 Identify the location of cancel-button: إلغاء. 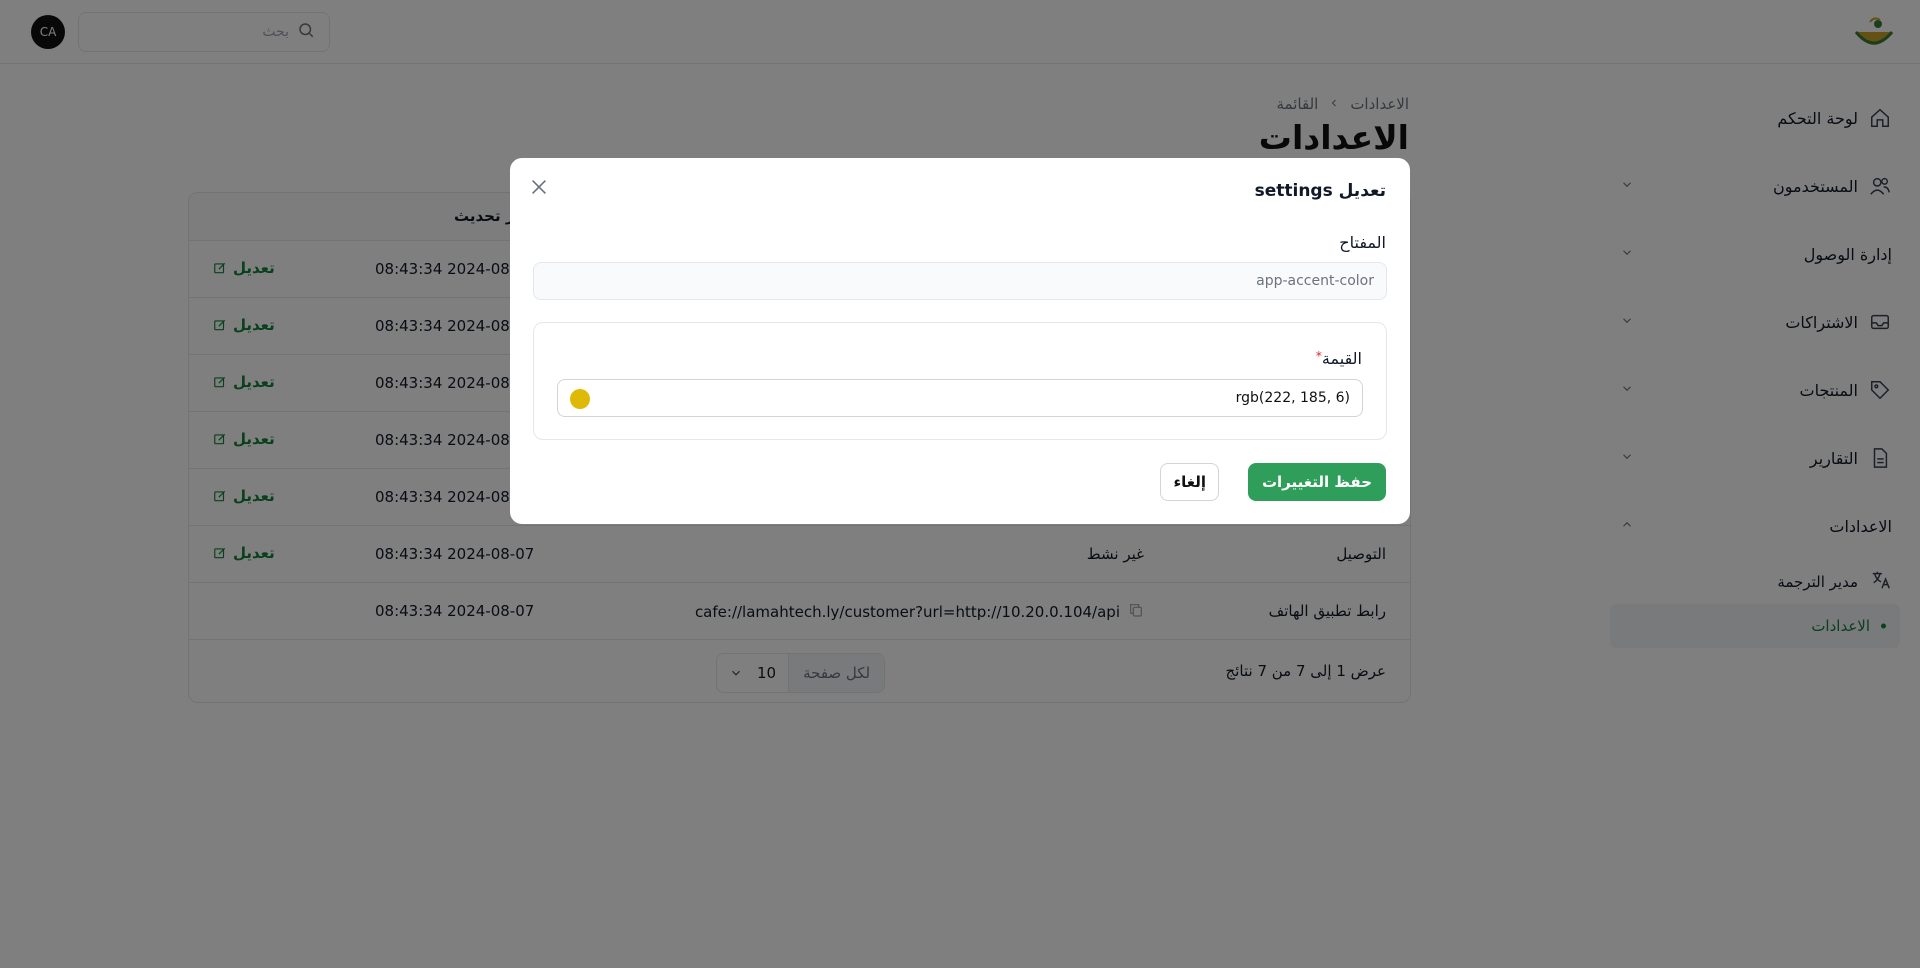
(1189, 482).